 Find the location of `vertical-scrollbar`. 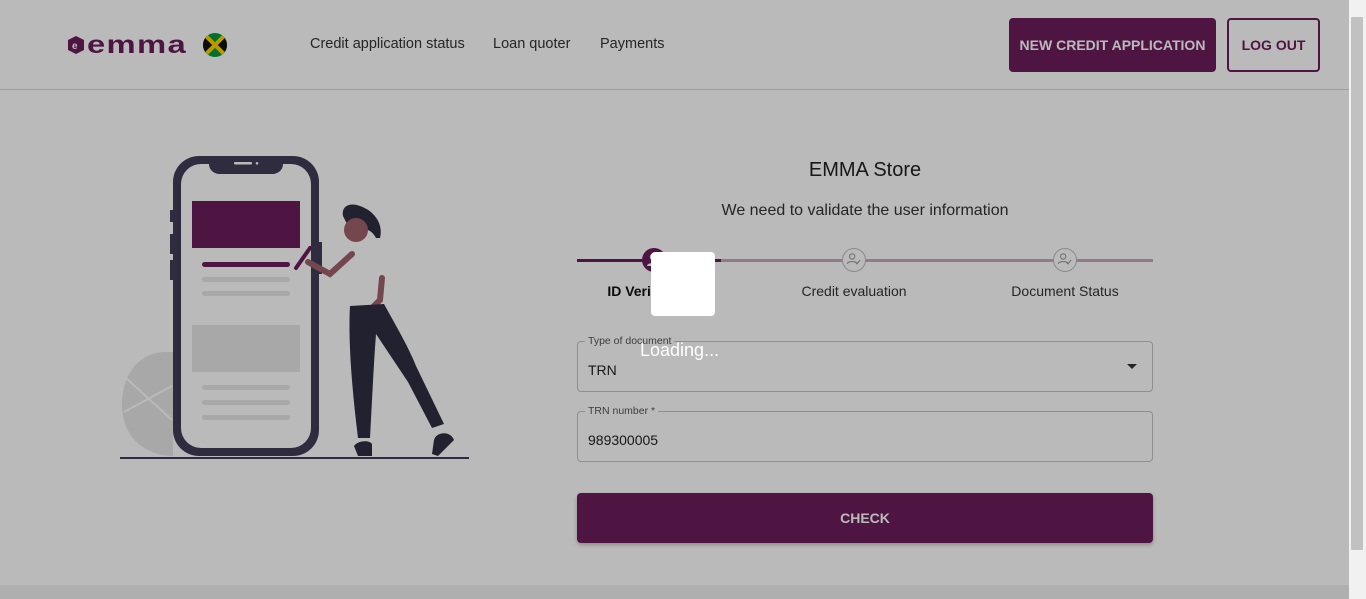

vertical-scrollbar is located at coordinates (1357, 299).